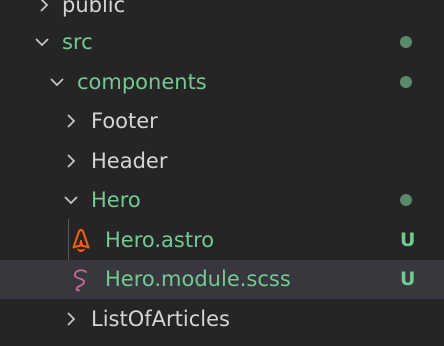  Describe the element at coordinates (222, 161) in the screenshot. I see `tree-item-header: Header` at that location.